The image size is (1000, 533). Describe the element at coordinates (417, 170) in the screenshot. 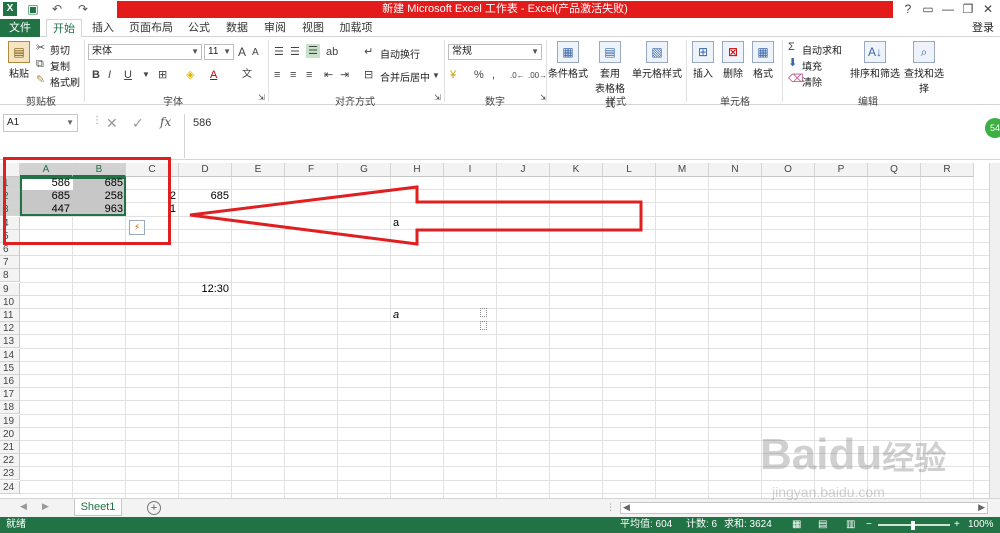

I see `column-header-h: H` at that location.